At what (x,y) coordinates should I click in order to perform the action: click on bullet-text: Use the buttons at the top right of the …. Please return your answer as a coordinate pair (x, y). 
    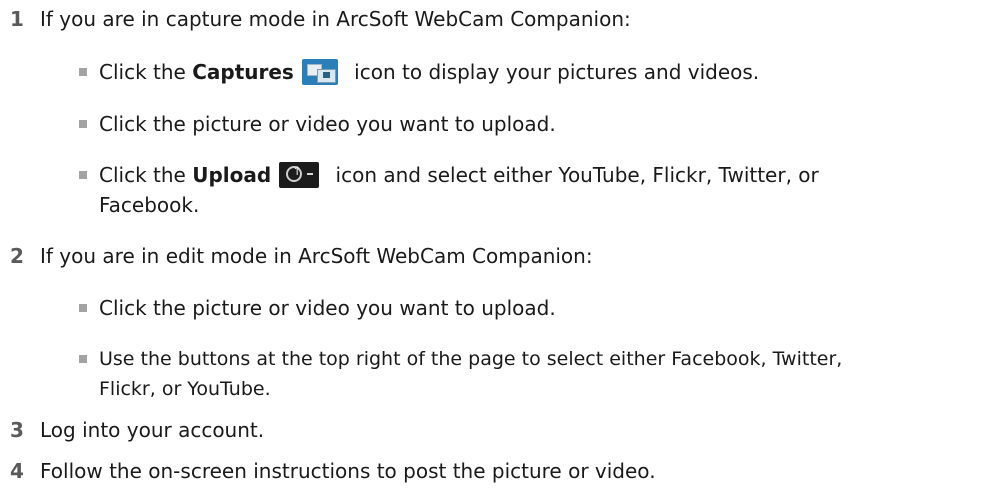
    Looking at the image, I should click on (539, 374).